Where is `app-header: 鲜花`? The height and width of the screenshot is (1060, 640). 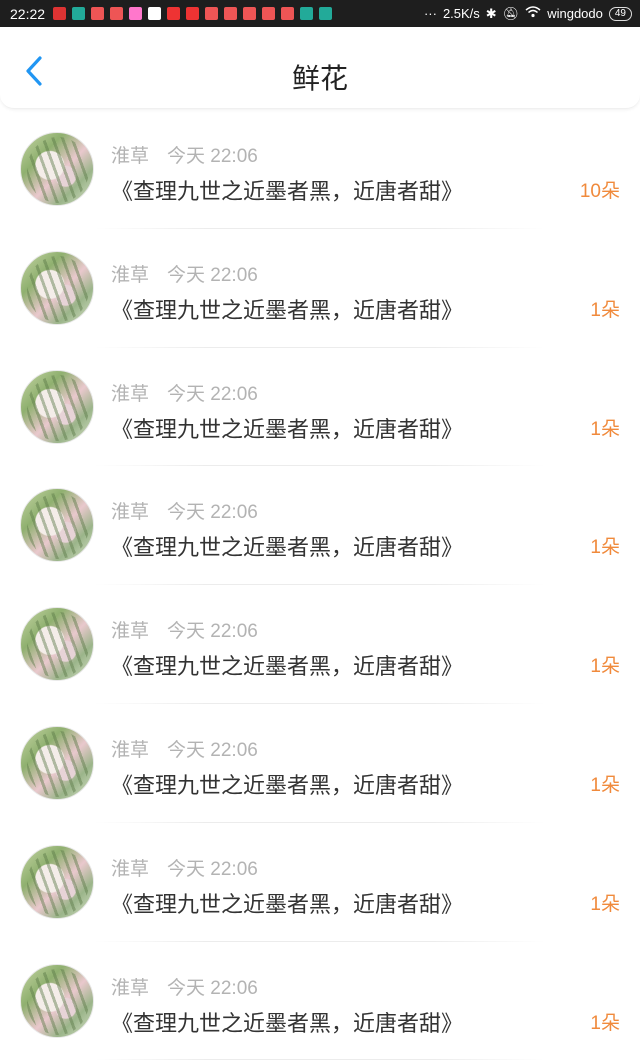
app-header: 鲜花 is located at coordinates (320, 68).